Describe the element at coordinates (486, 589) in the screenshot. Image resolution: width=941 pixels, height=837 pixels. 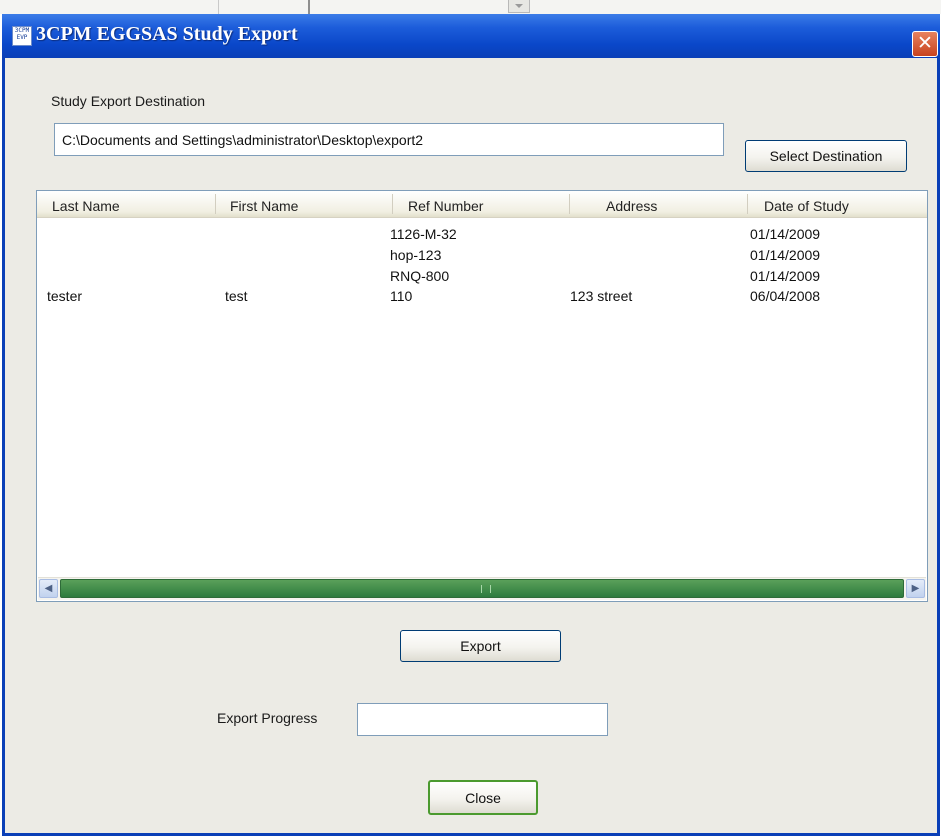
I see `scrollbar-grip-icon` at that location.